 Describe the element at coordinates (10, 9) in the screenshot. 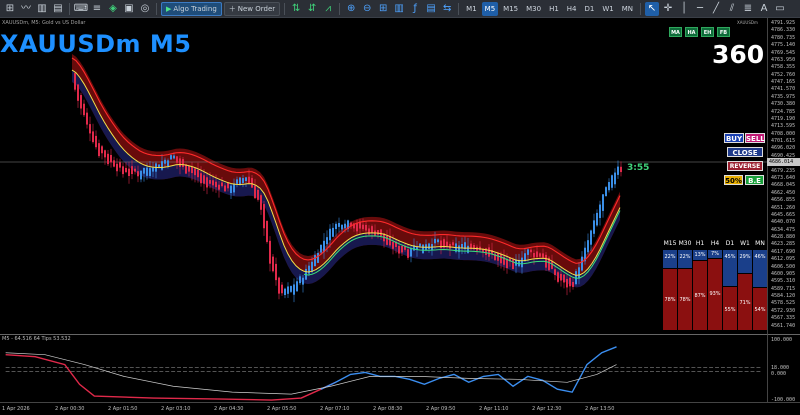

I see `bar-chart-icon: ⊞` at that location.